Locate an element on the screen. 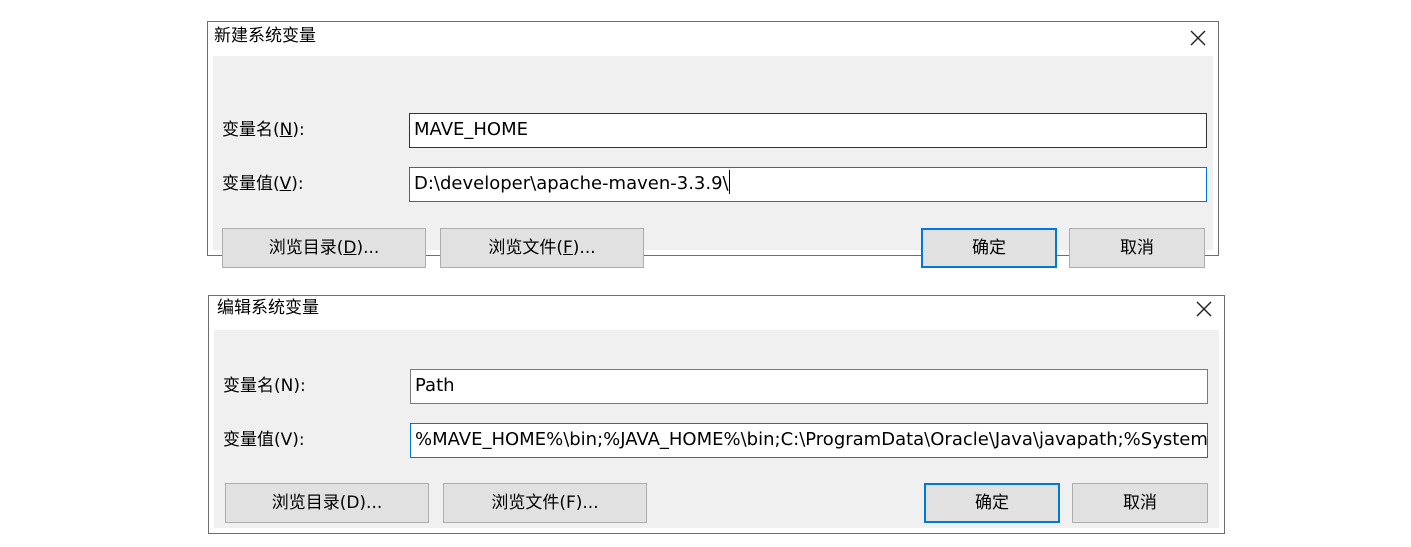 The height and width of the screenshot is (547, 1411). dialog-title: 编辑系统变量 is located at coordinates (268, 308).